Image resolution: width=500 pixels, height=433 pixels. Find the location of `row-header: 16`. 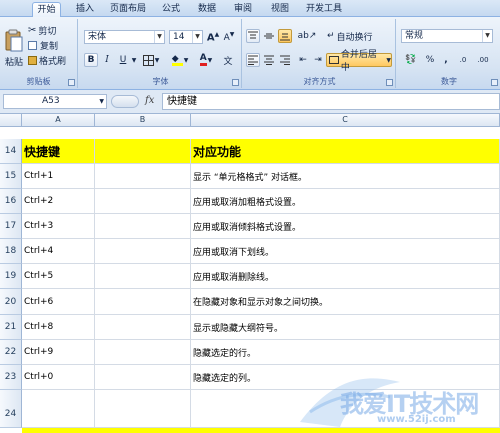

row-header: 16 is located at coordinates (11, 201).